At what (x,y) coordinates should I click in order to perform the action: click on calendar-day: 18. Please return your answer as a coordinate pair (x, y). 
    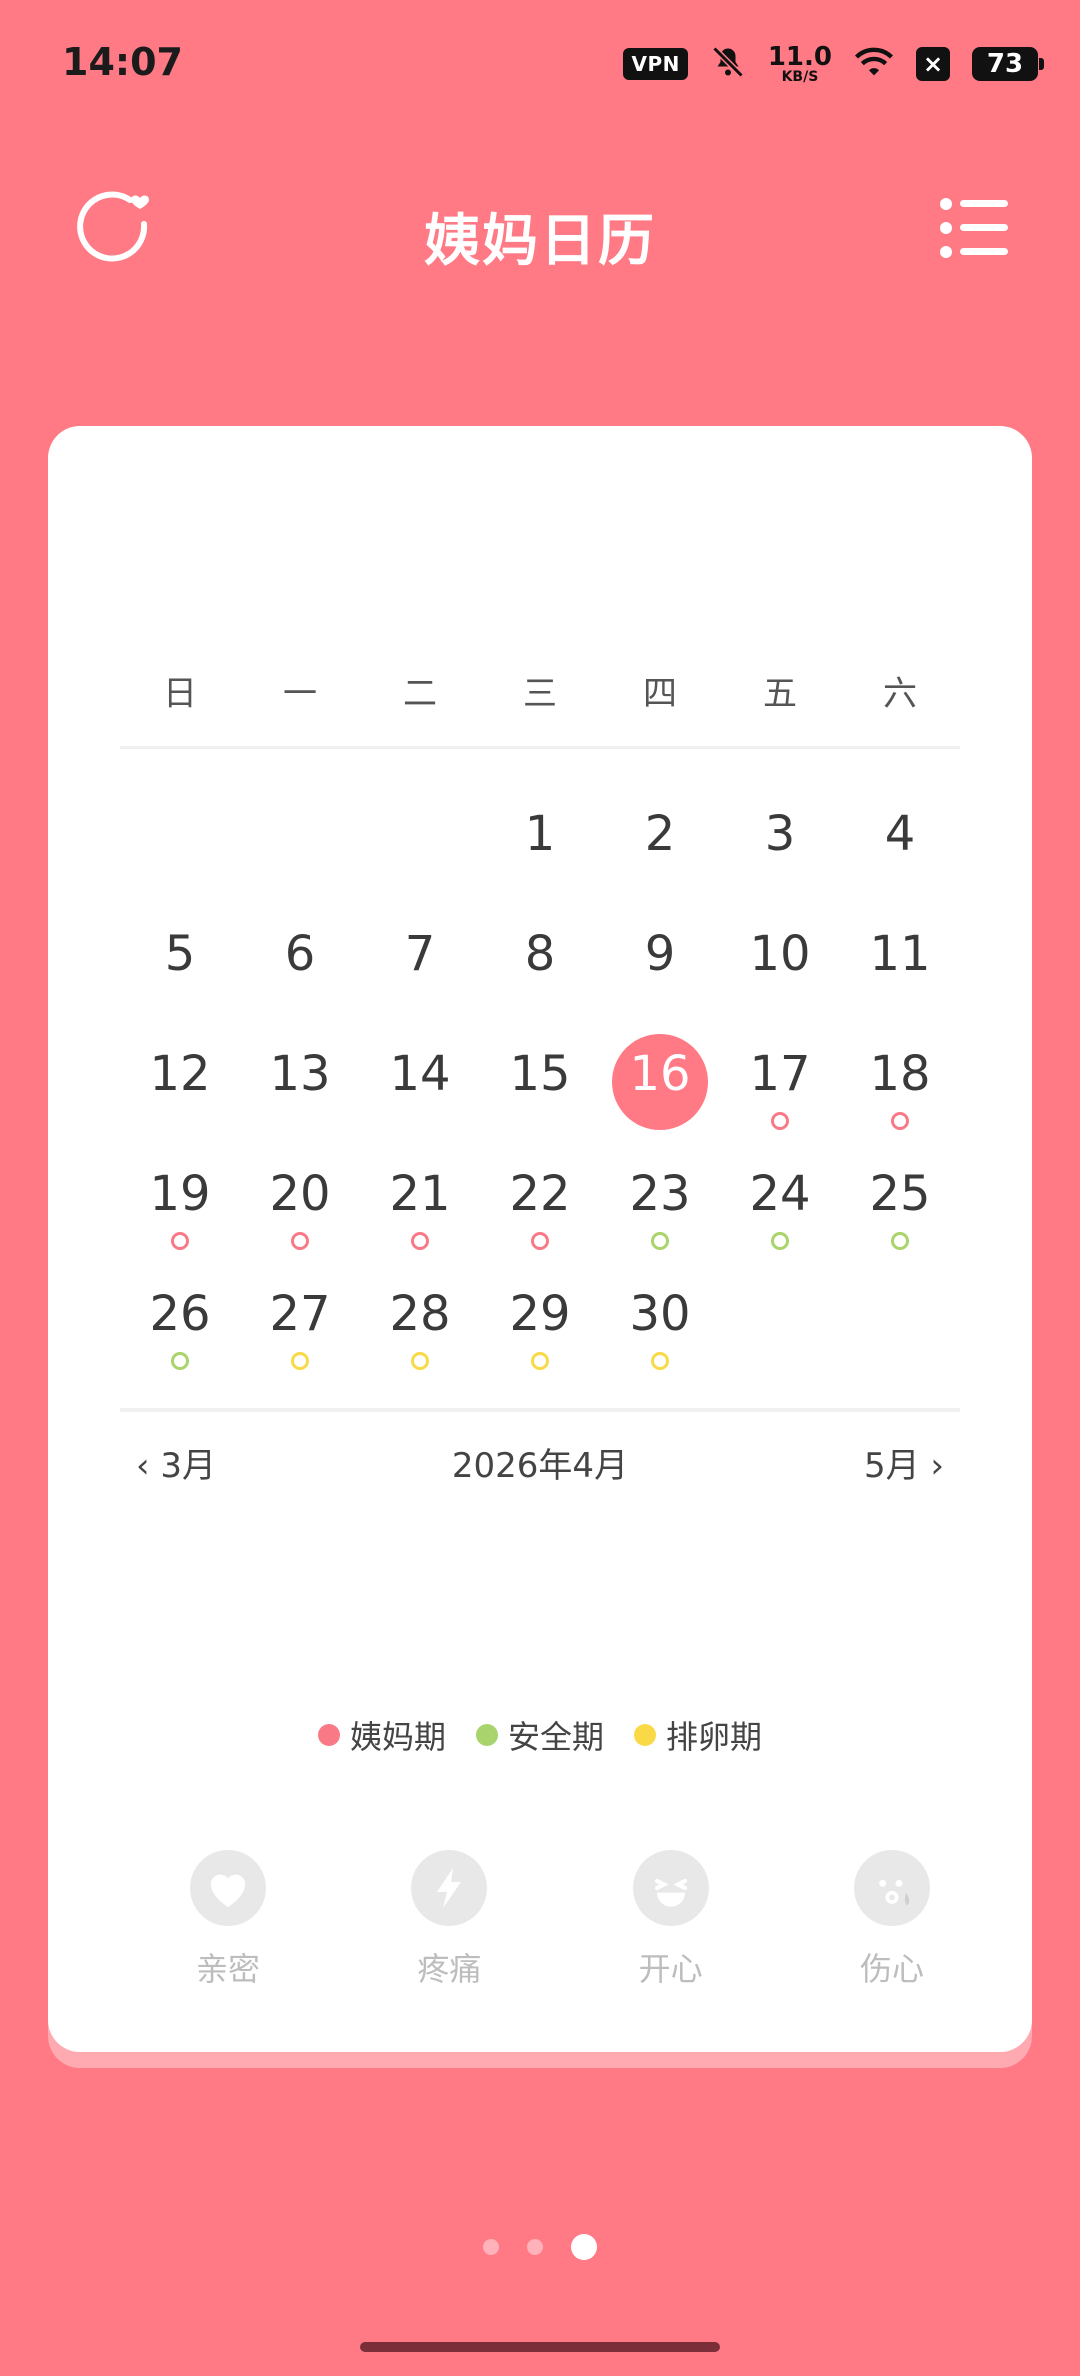
    Looking at the image, I should click on (900, 1086).